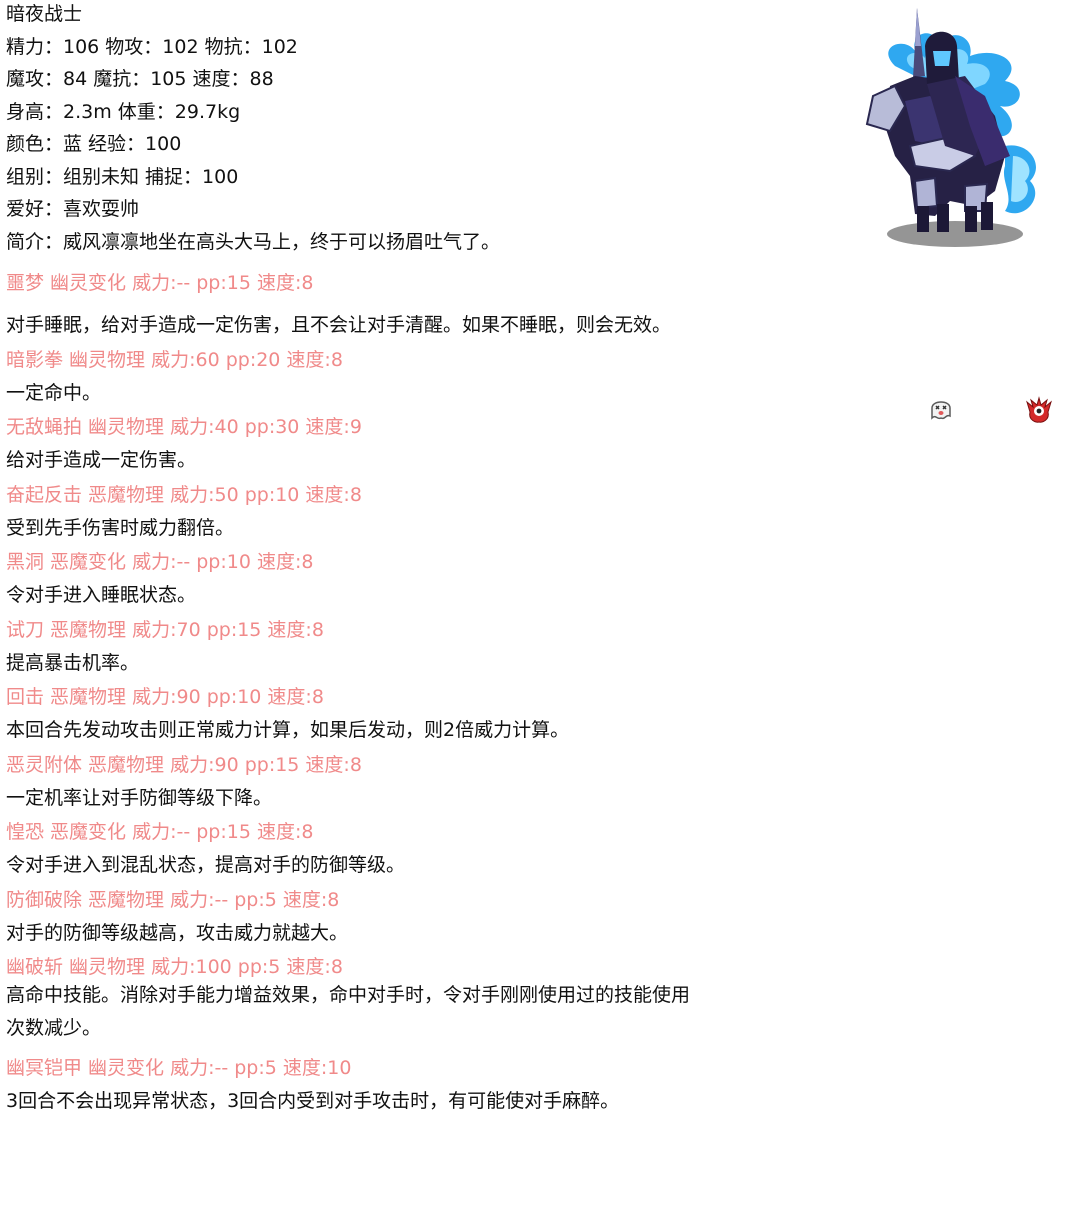 This screenshot has width=1080, height=1220. I want to click on skill-description: 对手的防御等级越高，攻击威力就越大。, so click(177, 932).